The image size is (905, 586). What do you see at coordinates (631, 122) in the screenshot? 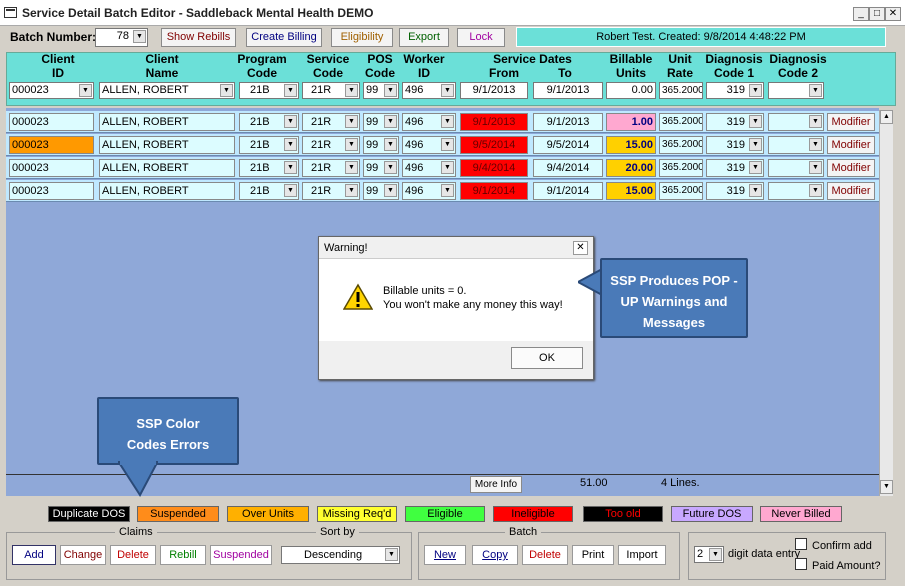
I see `row-billable-units: 1.00` at bounding box center [631, 122].